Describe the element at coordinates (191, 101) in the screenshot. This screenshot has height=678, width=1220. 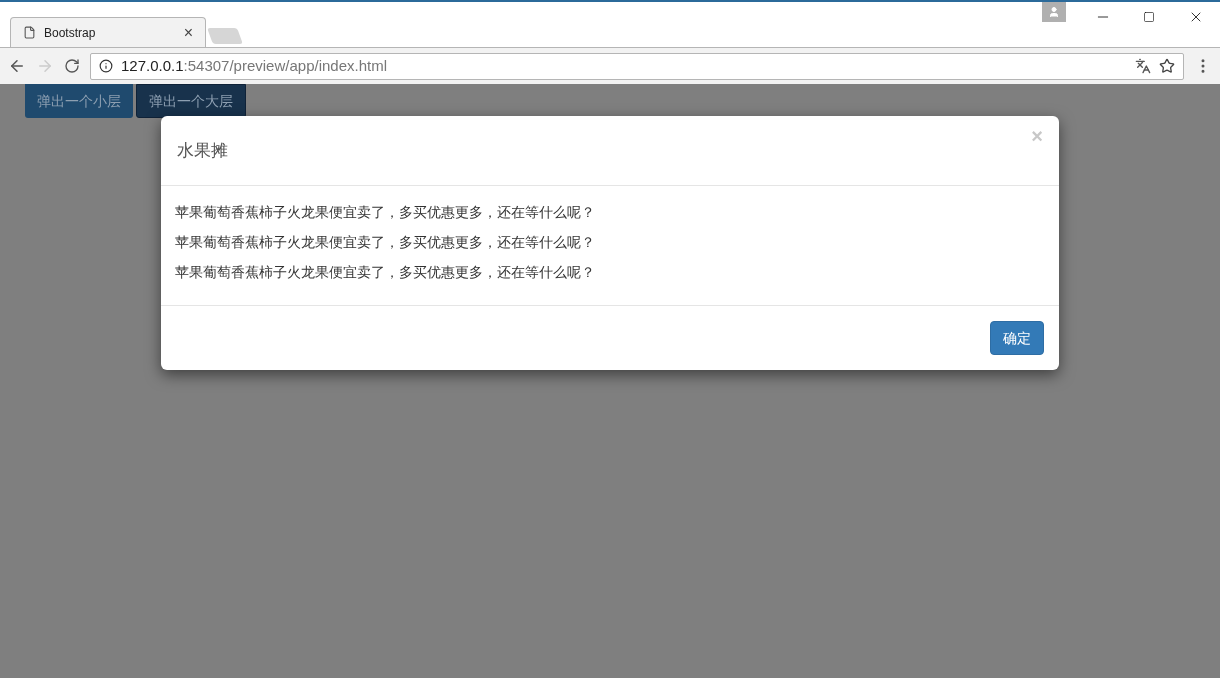
I see `open-dialog-button: 弹出一个大层` at that location.